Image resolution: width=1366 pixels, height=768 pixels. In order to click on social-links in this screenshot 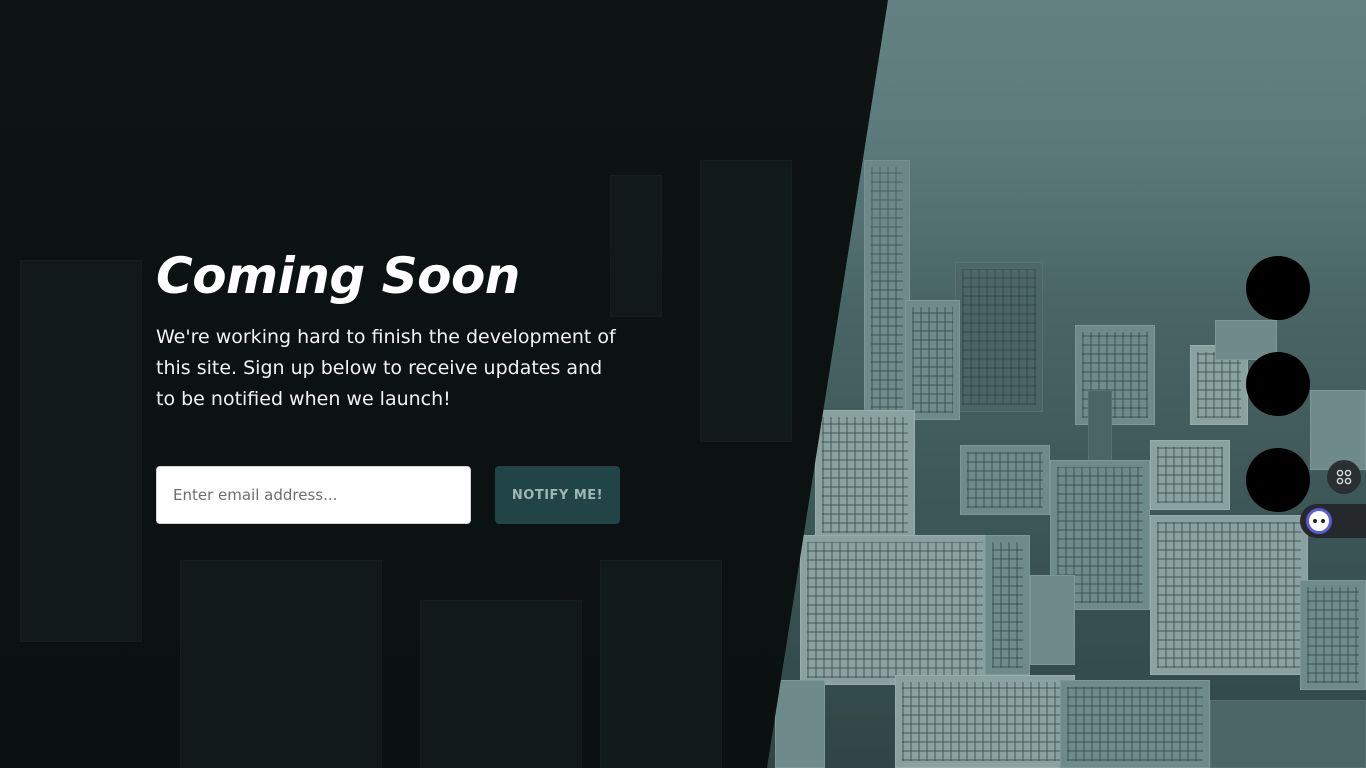, I will do `click(1278, 384)`.